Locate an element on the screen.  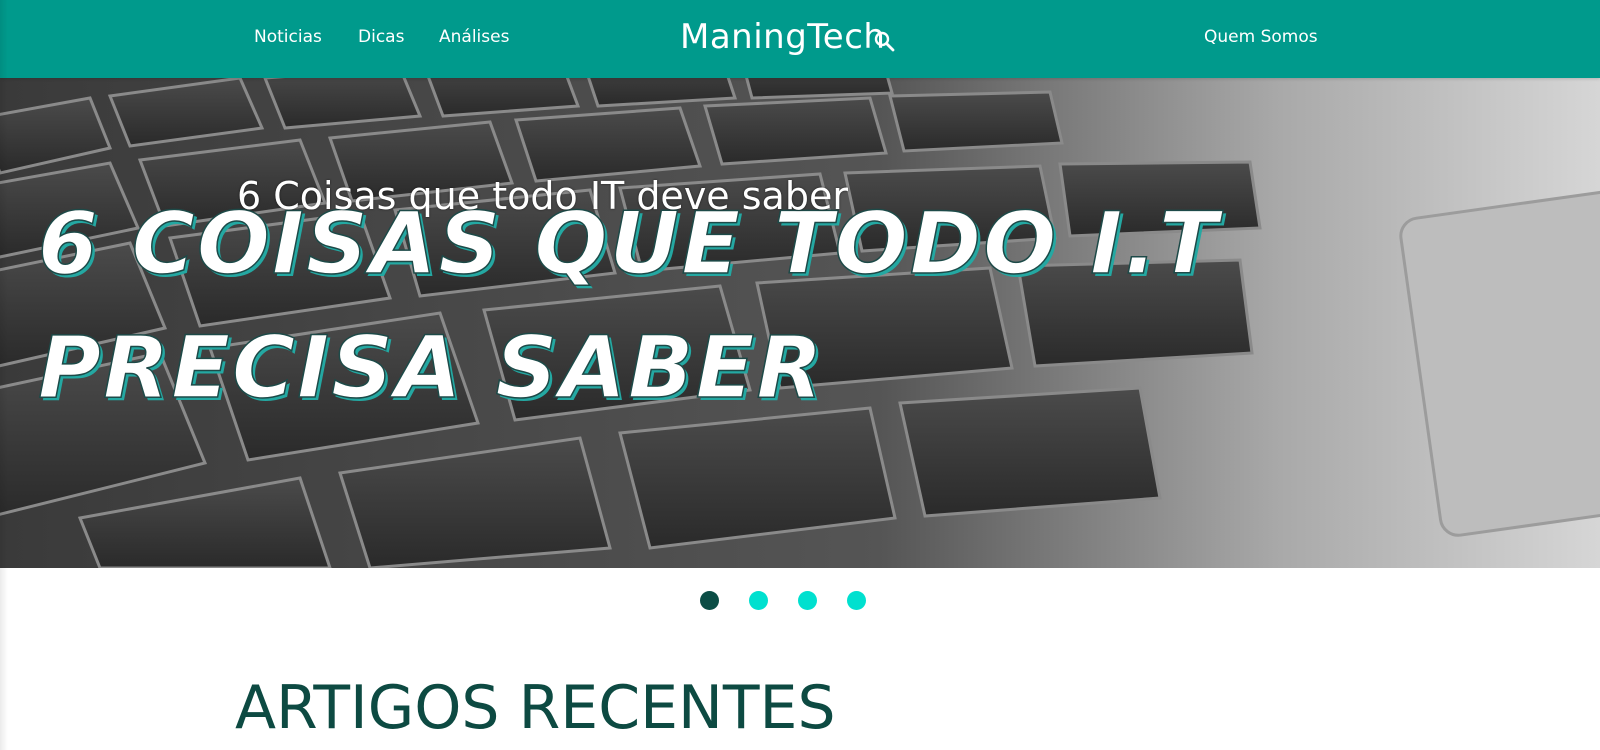
nav-link-dicas: Dicas is located at coordinates (381, 37).